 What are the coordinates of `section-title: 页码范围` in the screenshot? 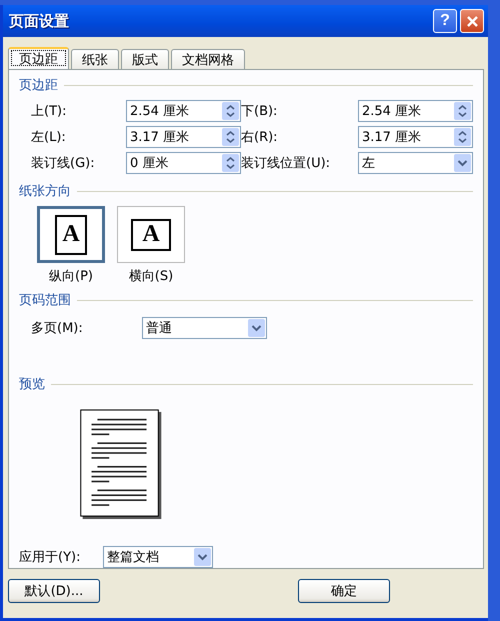 It's located at (45, 300).